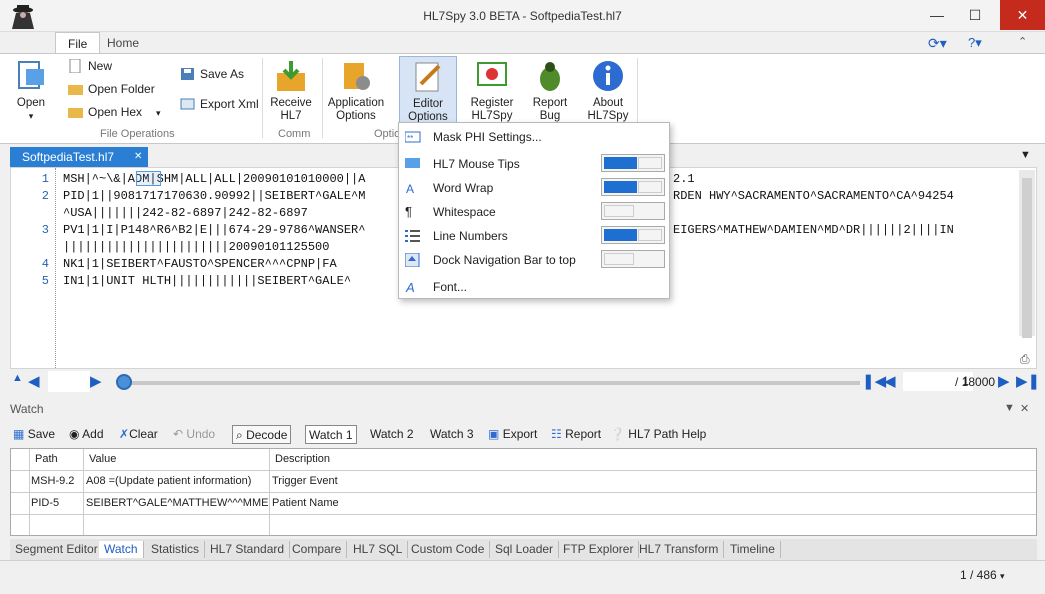  What do you see at coordinates (550, 91) in the screenshot?
I see `report-bug-button: Report Bug` at bounding box center [550, 91].